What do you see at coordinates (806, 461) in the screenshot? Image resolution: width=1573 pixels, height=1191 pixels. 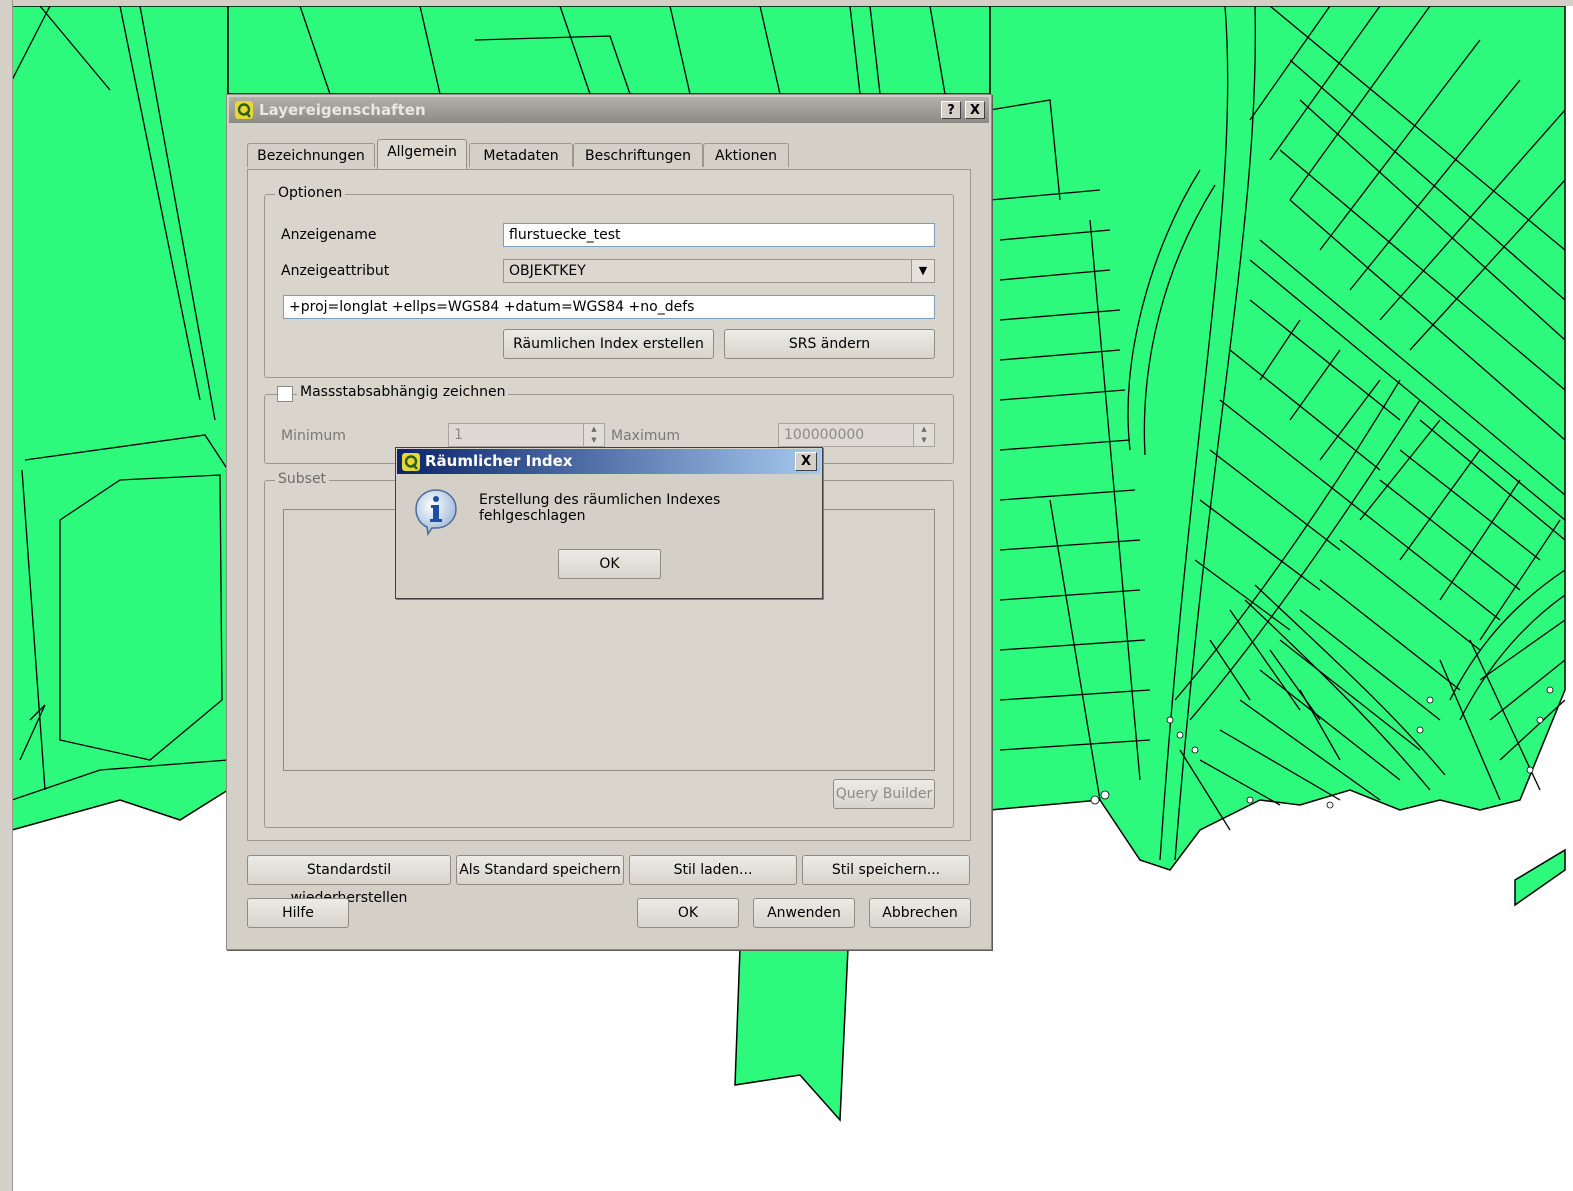 I see `message-box-close-button: X` at bounding box center [806, 461].